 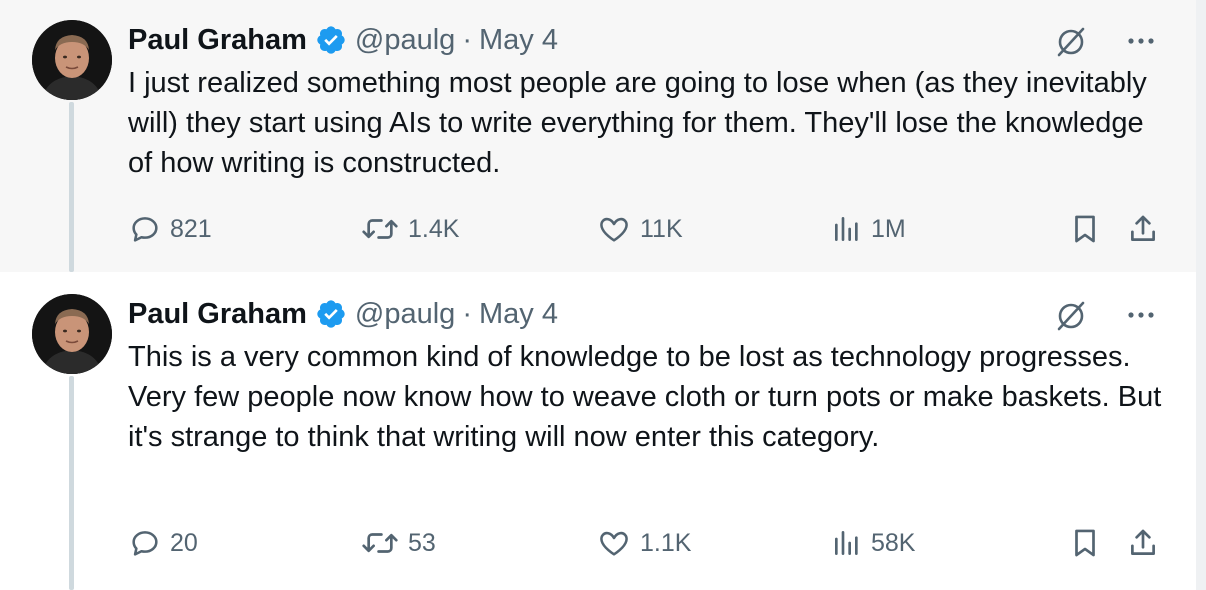 I want to click on retweet-button: 1.4K, so click(x=409, y=229).